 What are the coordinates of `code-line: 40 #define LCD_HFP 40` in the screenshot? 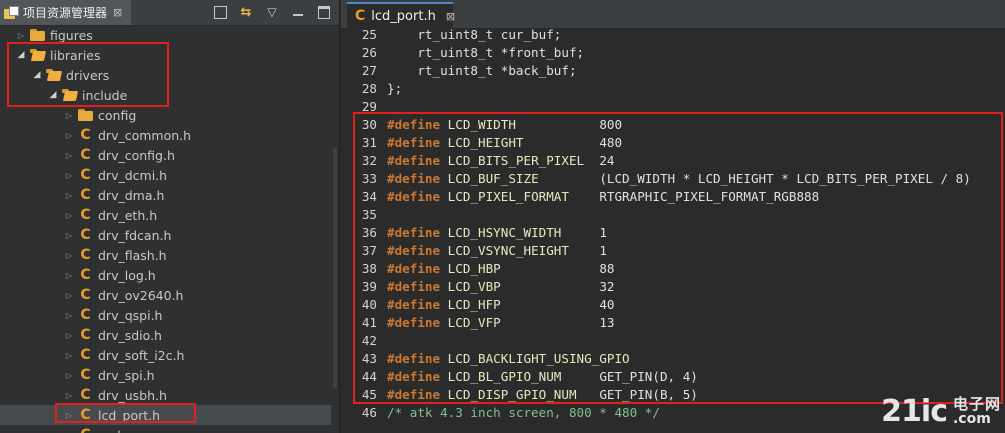 It's located at (673, 304).